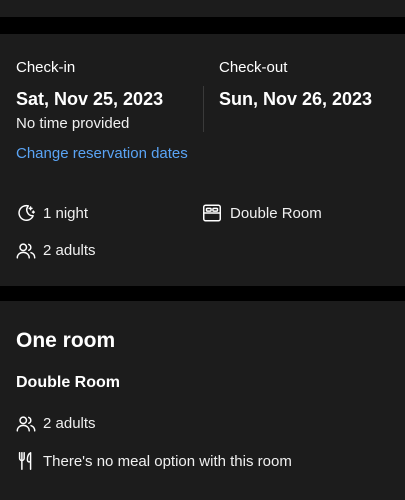  What do you see at coordinates (167, 461) in the screenshot?
I see `meal-info: There's no meal option with this room` at bounding box center [167, 461].